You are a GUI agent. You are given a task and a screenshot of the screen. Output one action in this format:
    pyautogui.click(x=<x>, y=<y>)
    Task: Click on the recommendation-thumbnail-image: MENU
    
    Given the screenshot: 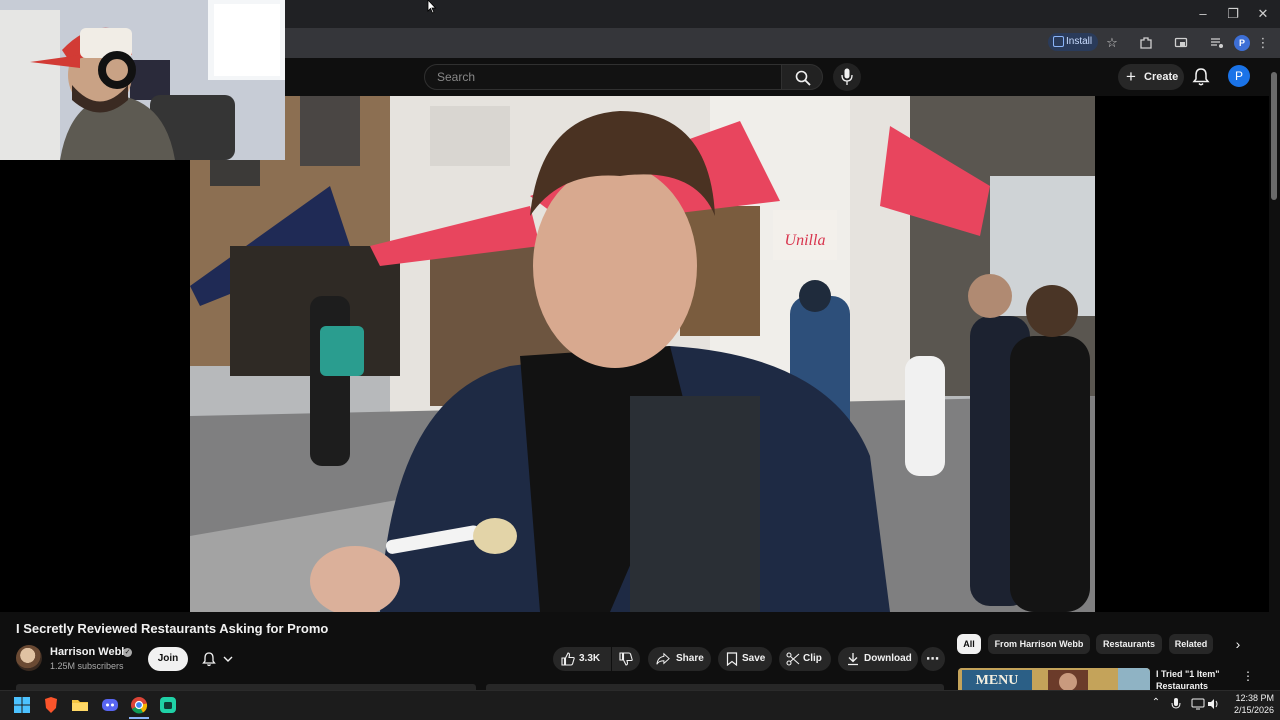 What is the action you would take?
    pyautogui.click(x=1054, y=679)
    